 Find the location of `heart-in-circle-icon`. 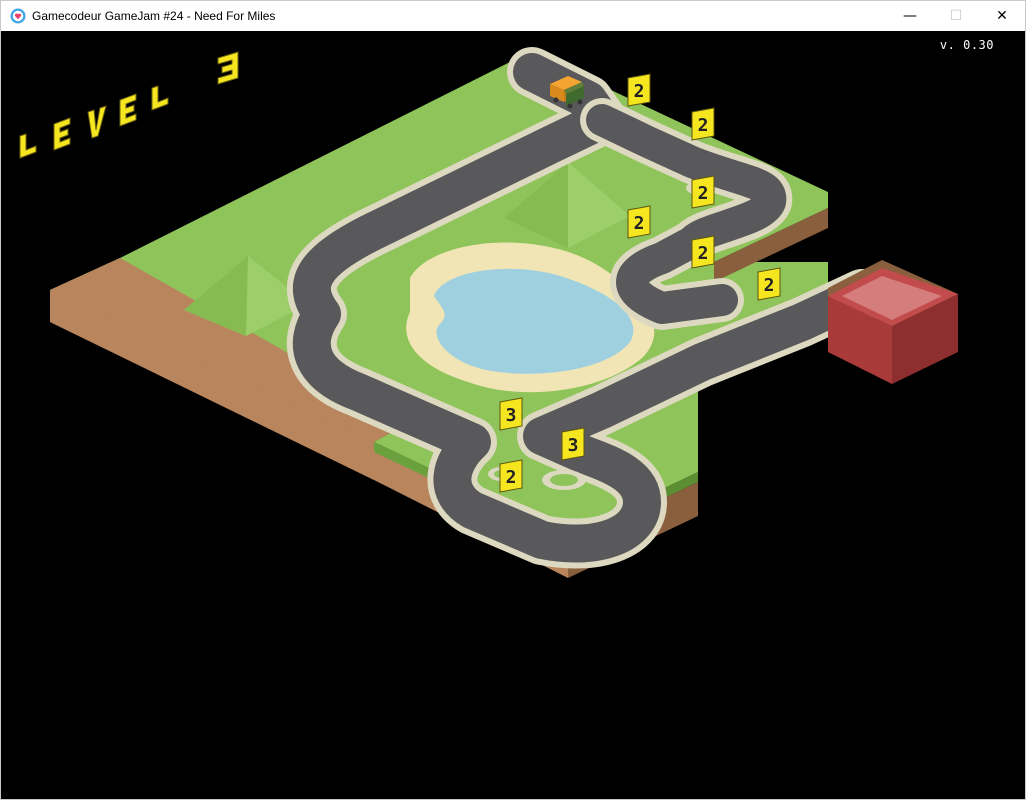

heart-in-circle-icon is located at coordinates (18, 16).